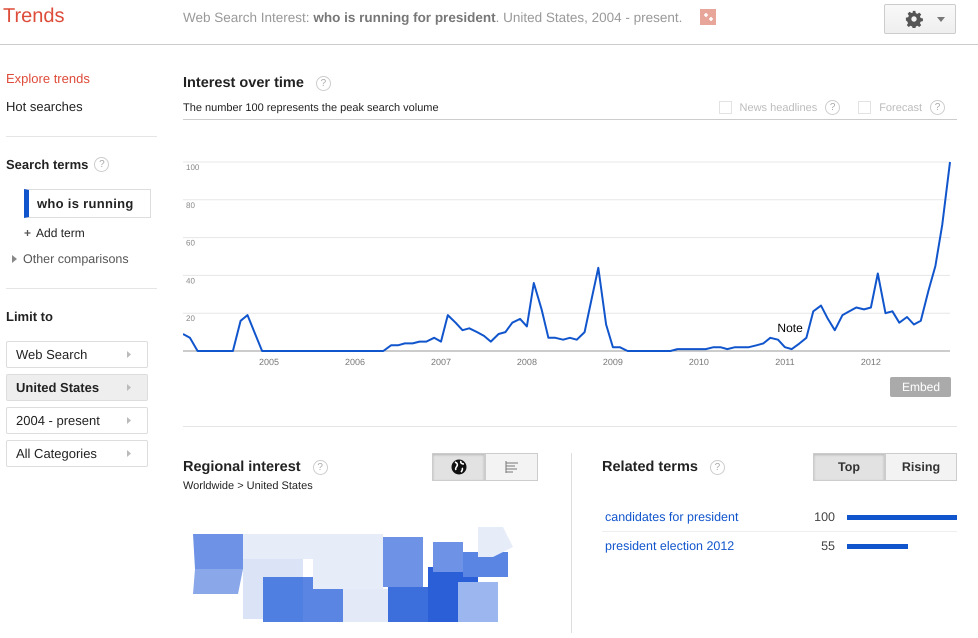 The width and height of the screenshot is (978, 638). What do you see at coordinates (60, 233) in the screenshot?
I see `add-term-link: Add term` at bounding box center [60, 233].